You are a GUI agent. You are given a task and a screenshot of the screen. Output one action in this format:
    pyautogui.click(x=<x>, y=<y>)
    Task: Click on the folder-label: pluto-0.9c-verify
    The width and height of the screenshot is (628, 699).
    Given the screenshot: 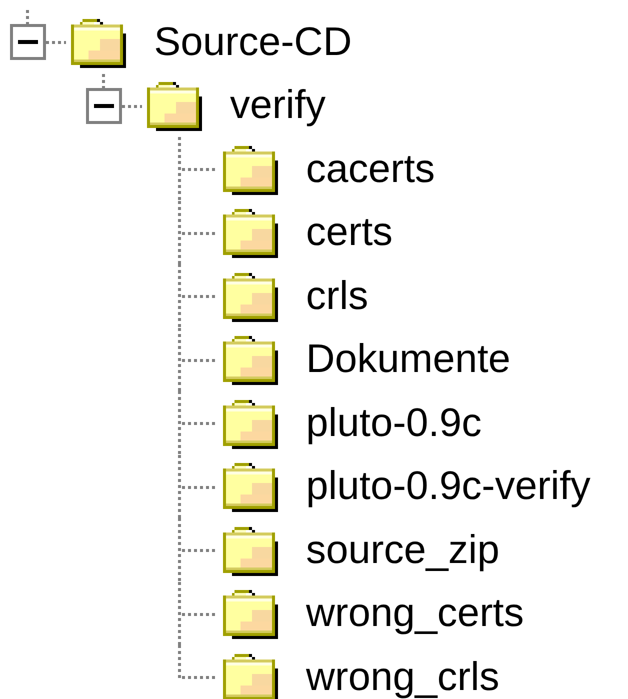 What is the action you would take?
    pyautogui.click(x=448, y=486)
    